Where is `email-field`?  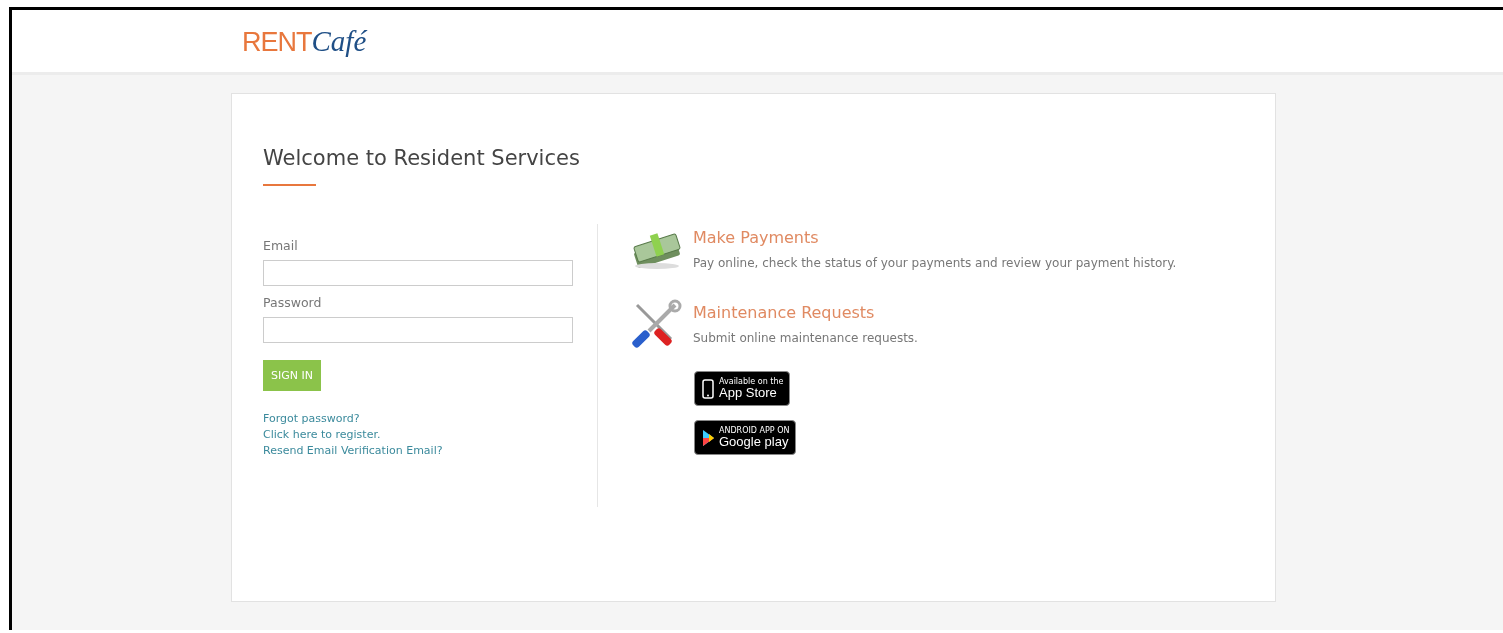 email-field is located at coordinates (418, 273).